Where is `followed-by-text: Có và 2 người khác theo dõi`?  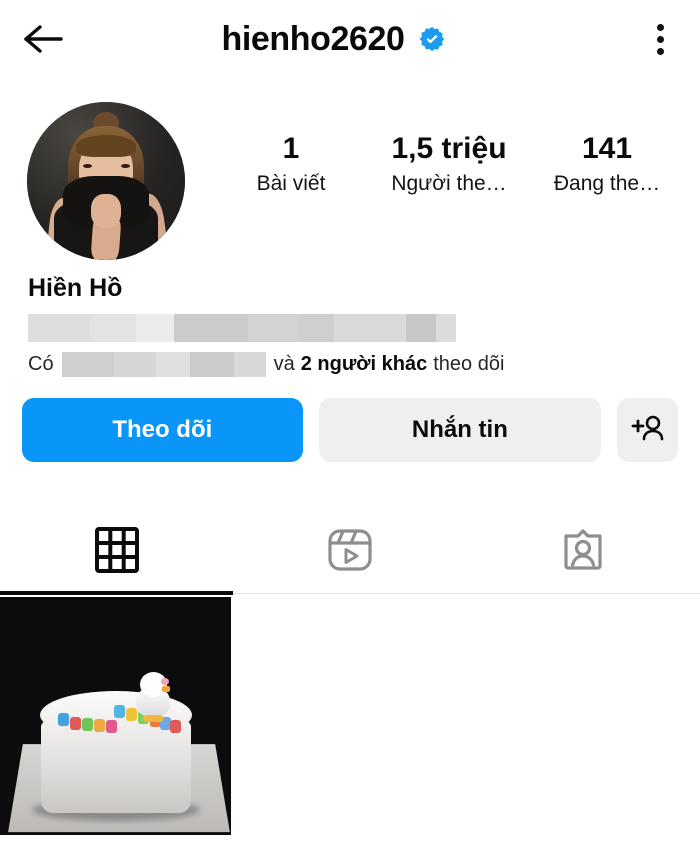 followed-by-text: Có và 2 người khác theo dõi is located at coordinates (364, 364).